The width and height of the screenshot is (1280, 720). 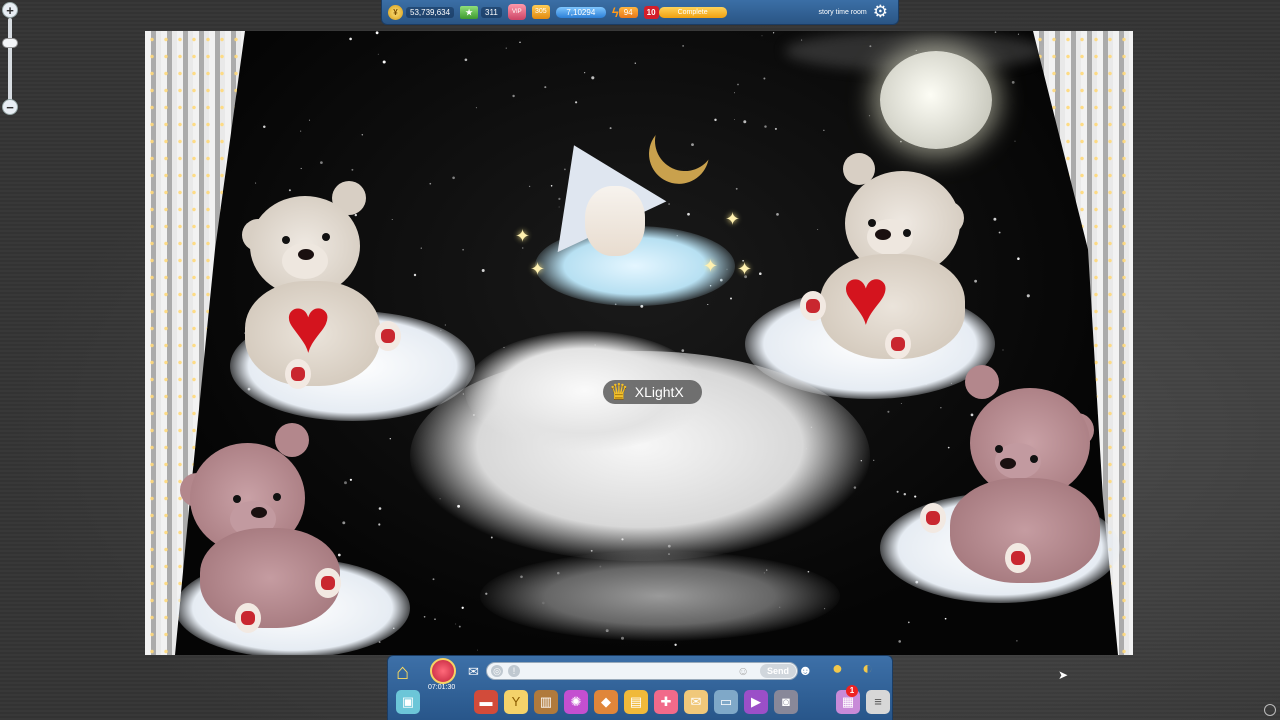 I want to click on teddy-bear-white-right: ♥, so click(x=870, y=274).